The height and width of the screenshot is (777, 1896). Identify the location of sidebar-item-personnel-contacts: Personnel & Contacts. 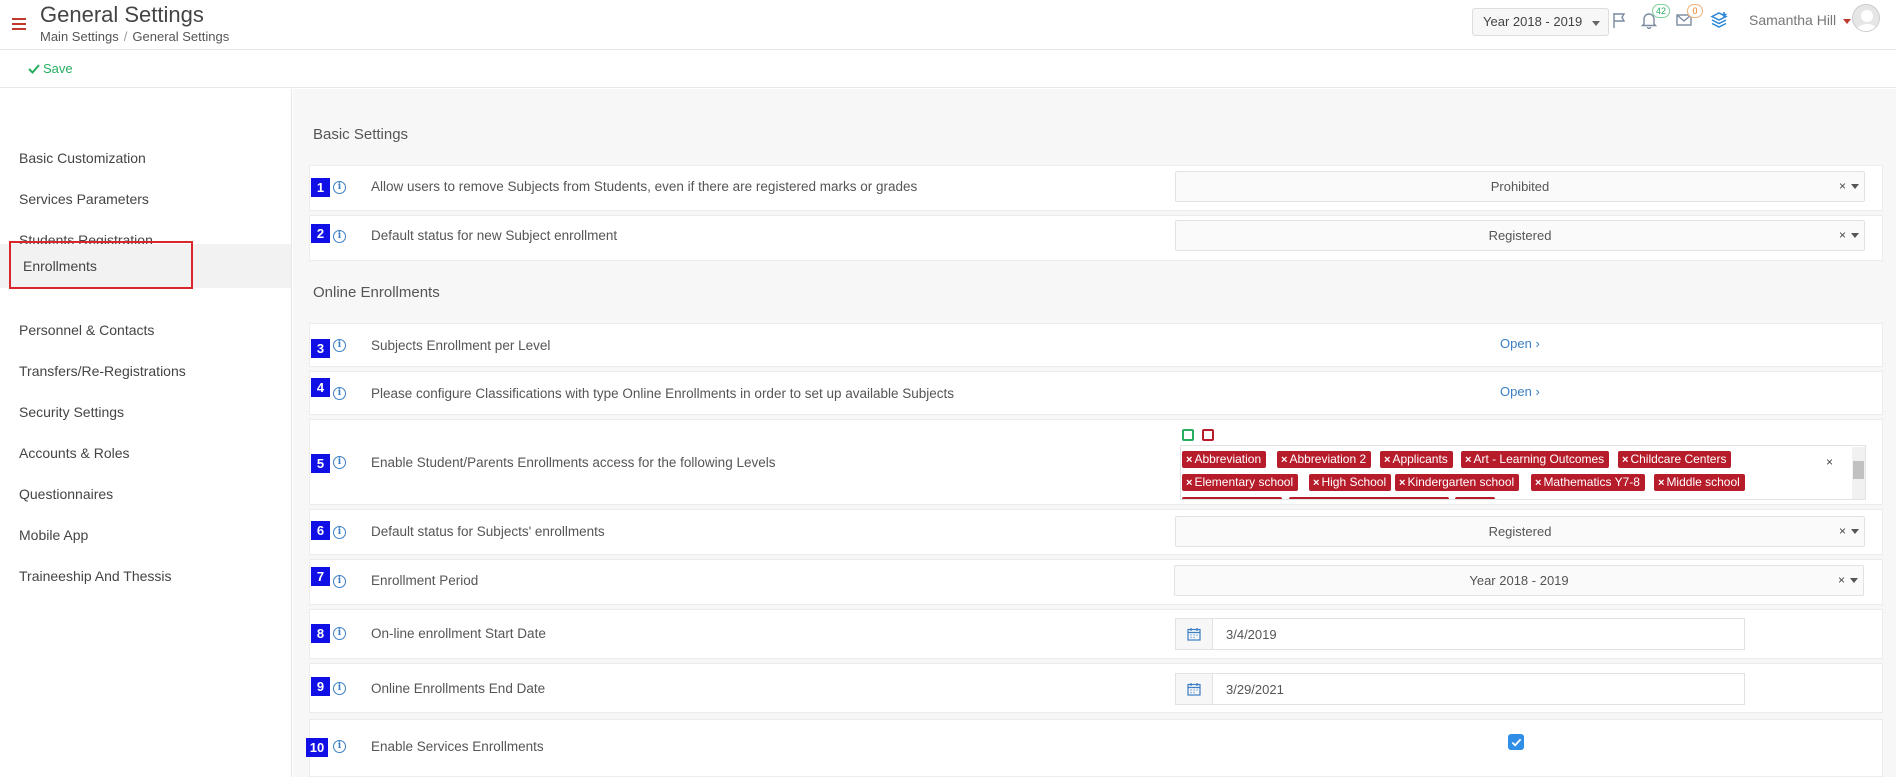
(145, 330).